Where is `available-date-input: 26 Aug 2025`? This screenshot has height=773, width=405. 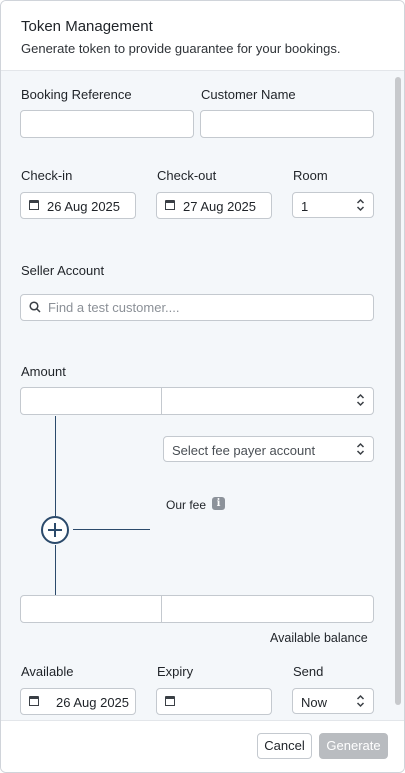 available-date-input: 26 Aug 2025 is located at coordinates (78, 701).